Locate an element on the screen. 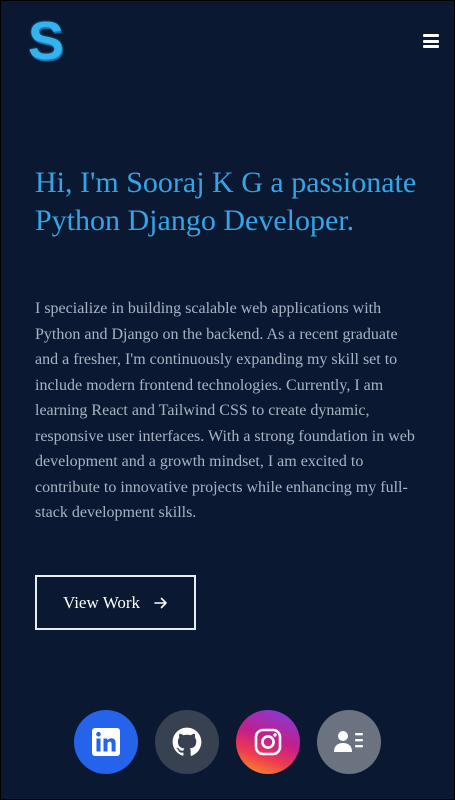  linkedin-link is located at coordinates (106, 742).